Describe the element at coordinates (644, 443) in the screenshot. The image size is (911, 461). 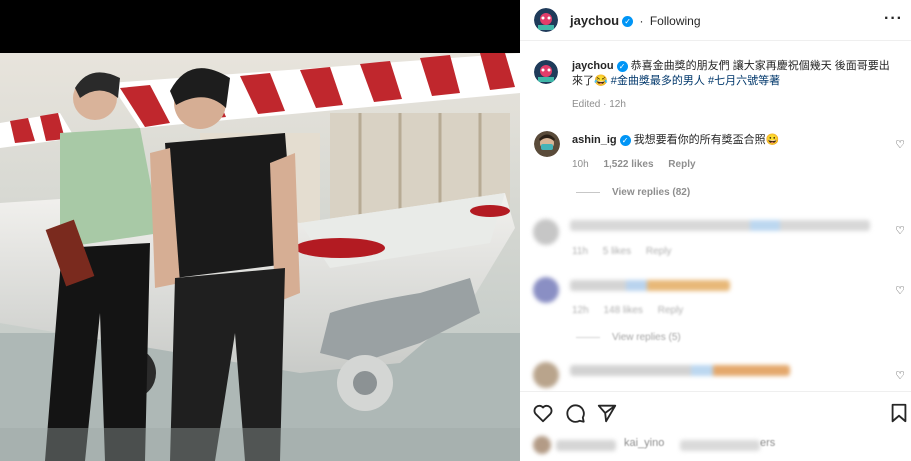
I see `liker-username: kai_yino` at that location.